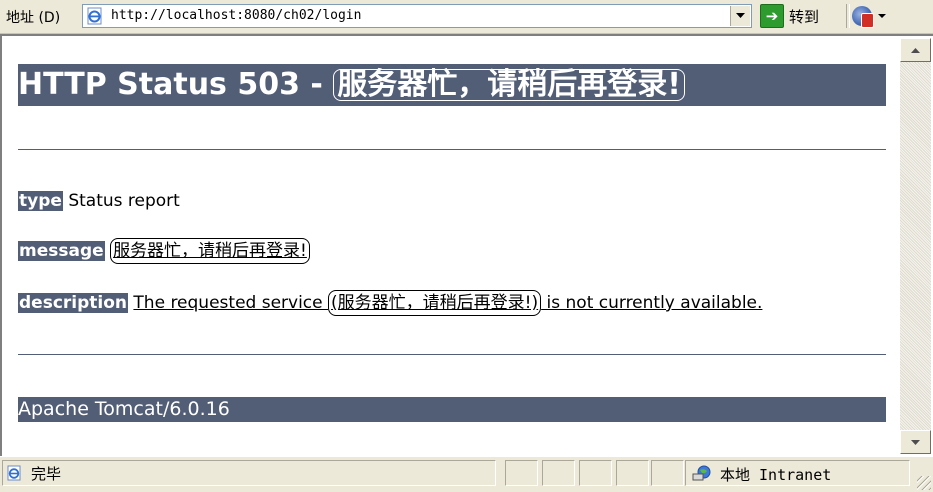  Describe the element at coordinates (417, 16) in the screenshot. I see `address-field: http://localhost:8080/ch02/login` at that location.